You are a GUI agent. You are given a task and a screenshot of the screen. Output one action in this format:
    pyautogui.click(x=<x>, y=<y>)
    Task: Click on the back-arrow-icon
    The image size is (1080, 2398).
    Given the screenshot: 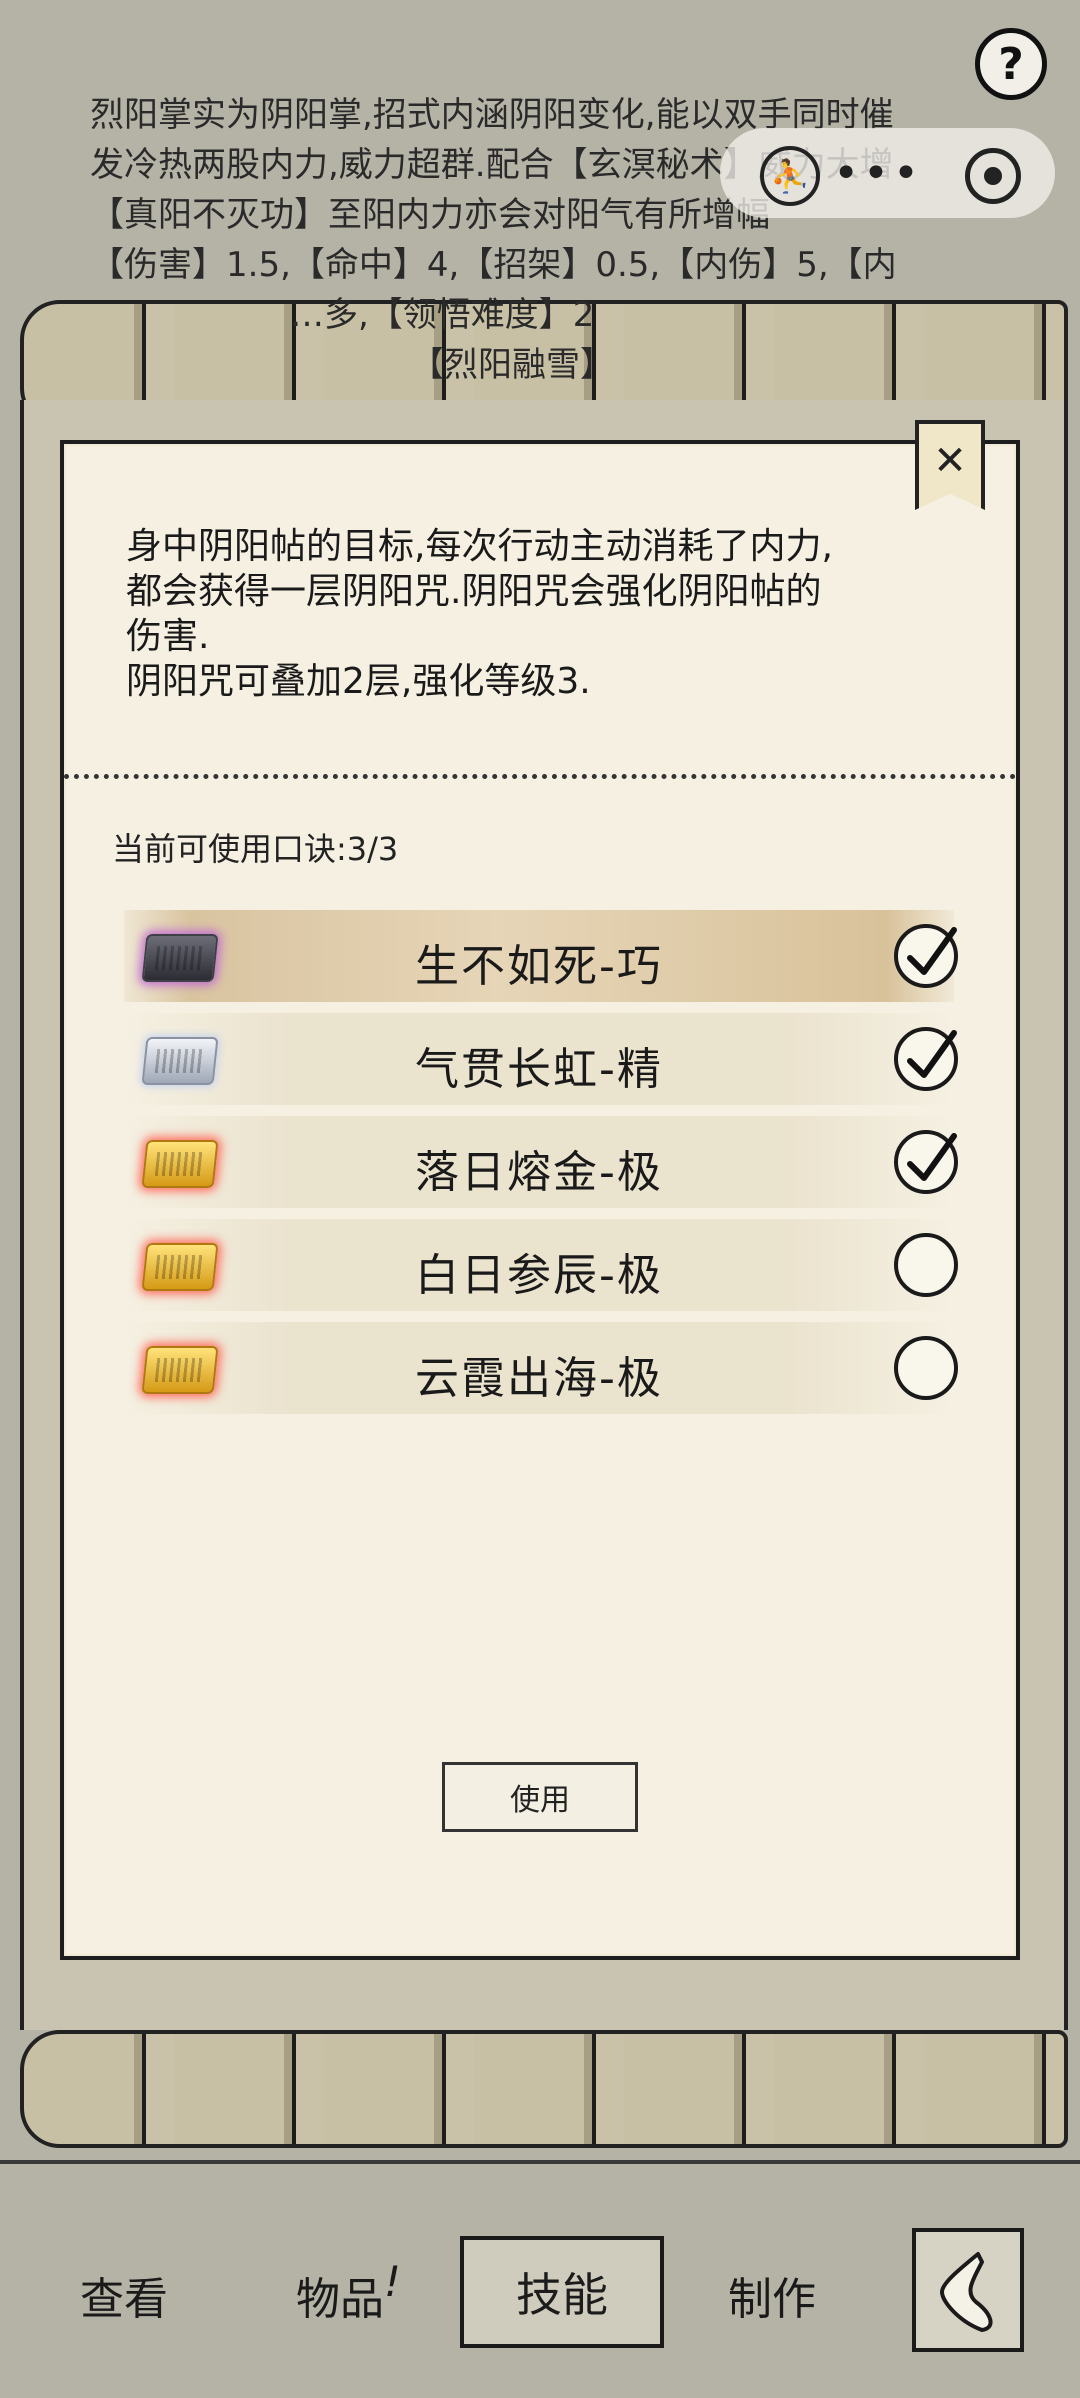 What is the action you would take?
    pyautogui.click(x=966, y=2292)
    